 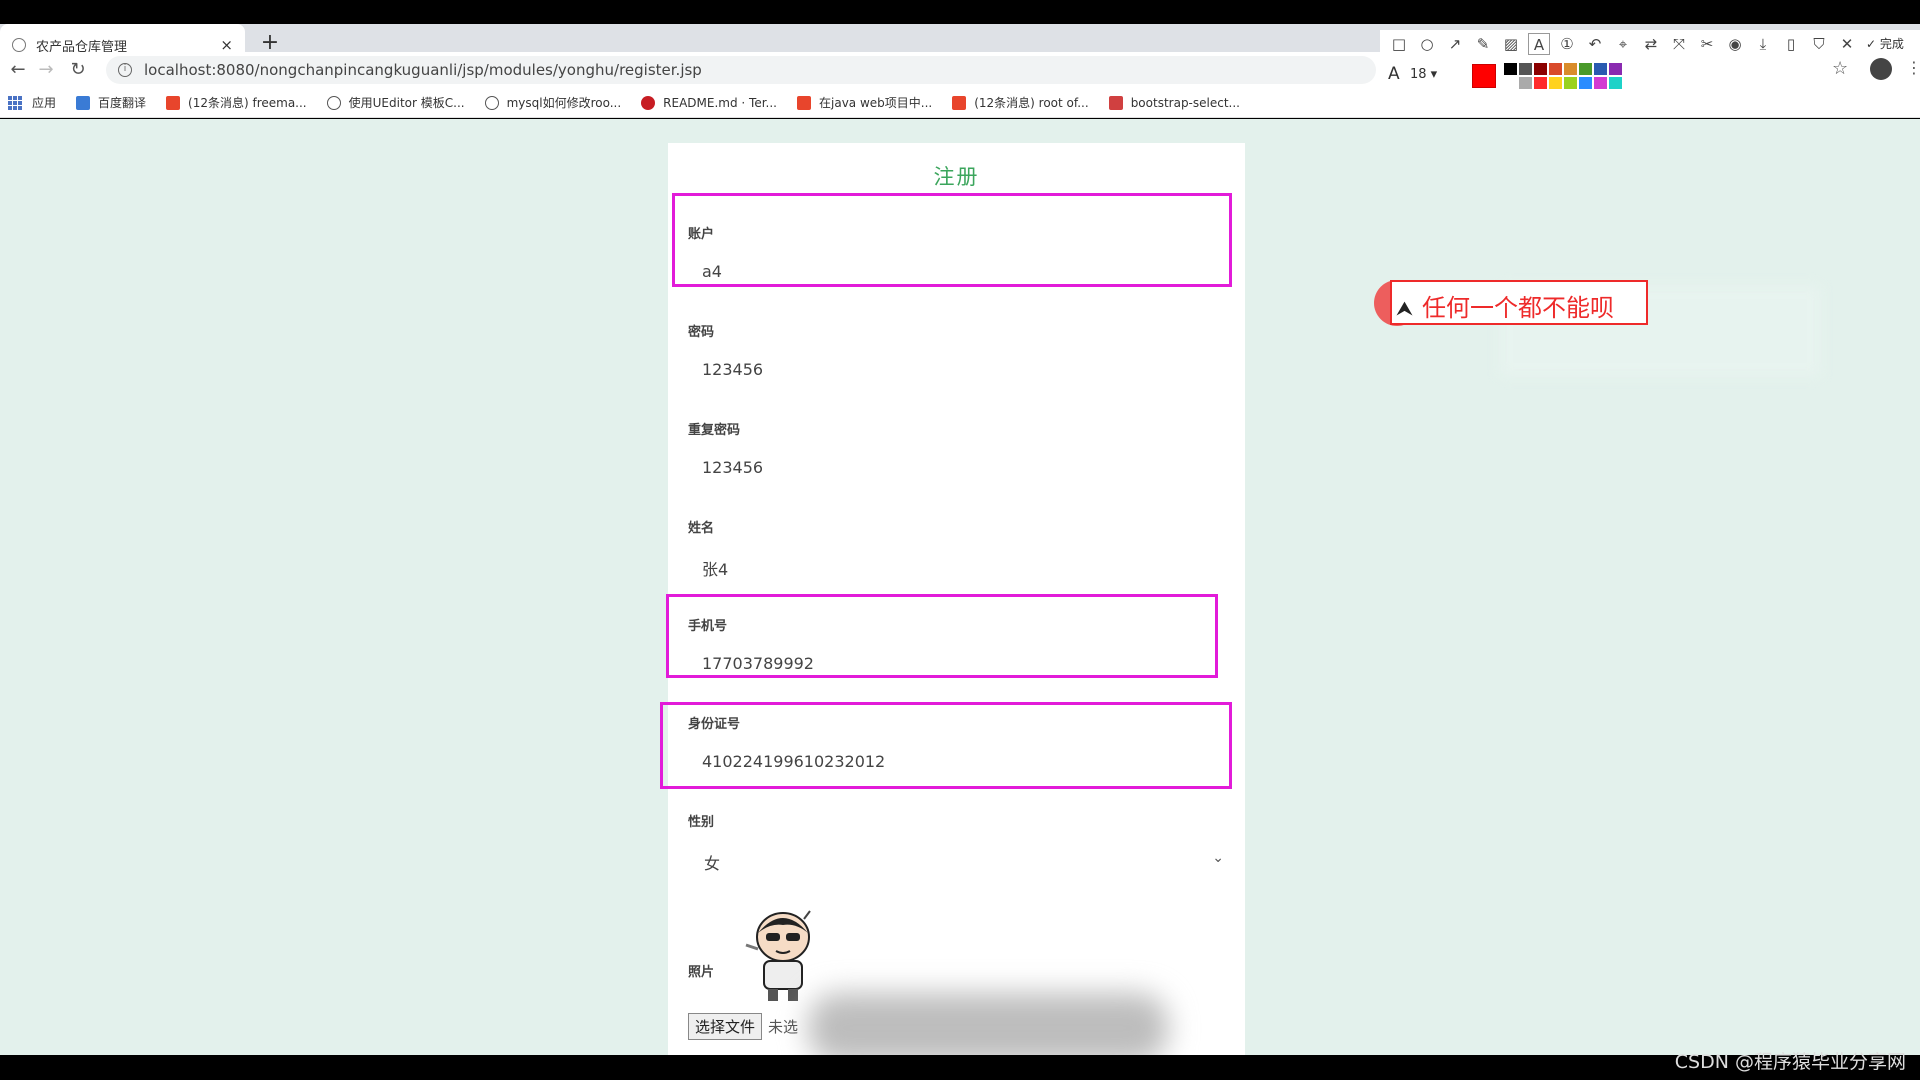 I want to click on gender-select: 女 ⌄, so click(x=966, y=861).